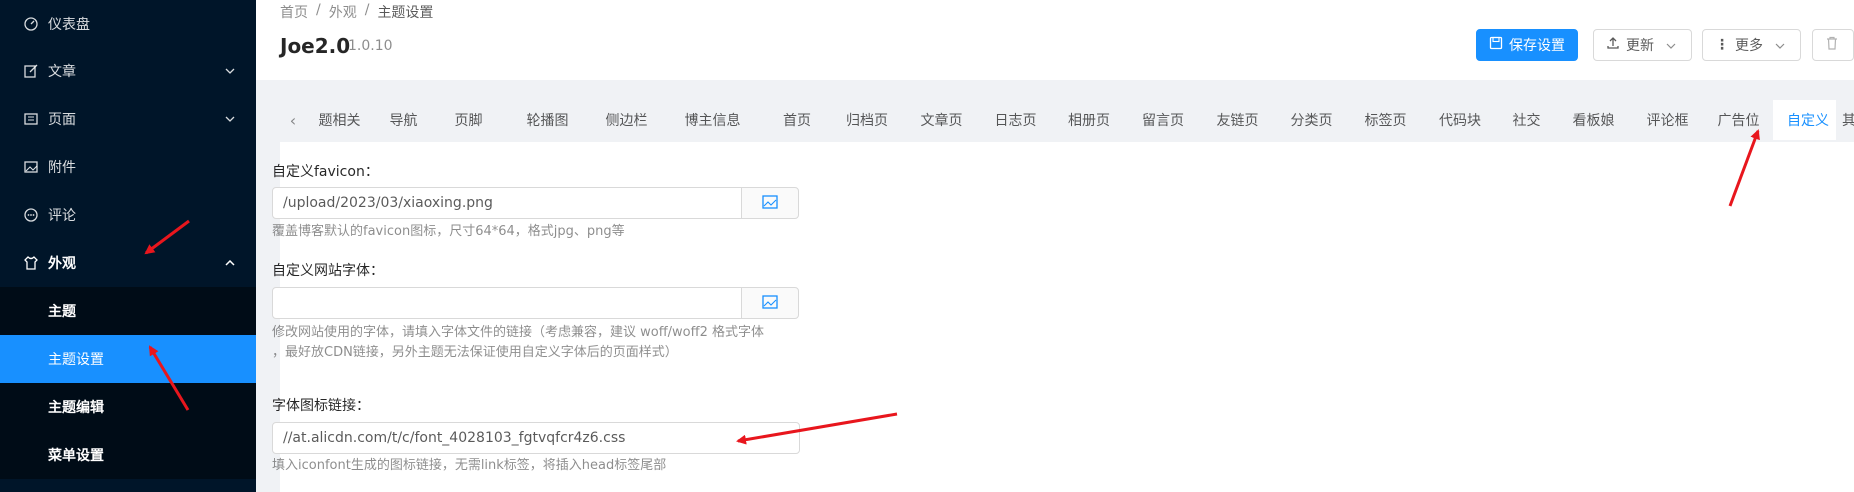  I want to click on chevron-up-icon, so click(230, 263).